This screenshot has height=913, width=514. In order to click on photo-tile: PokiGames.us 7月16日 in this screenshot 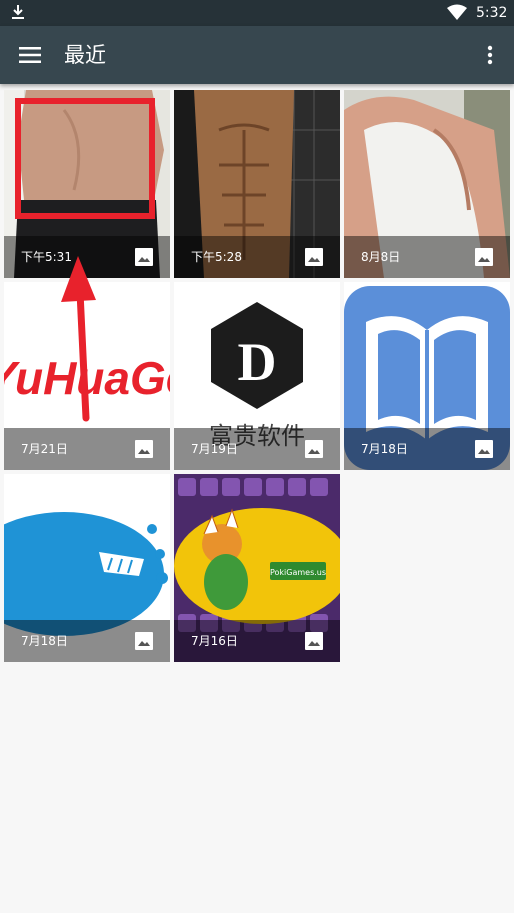, I will do `click(257, 568)`.